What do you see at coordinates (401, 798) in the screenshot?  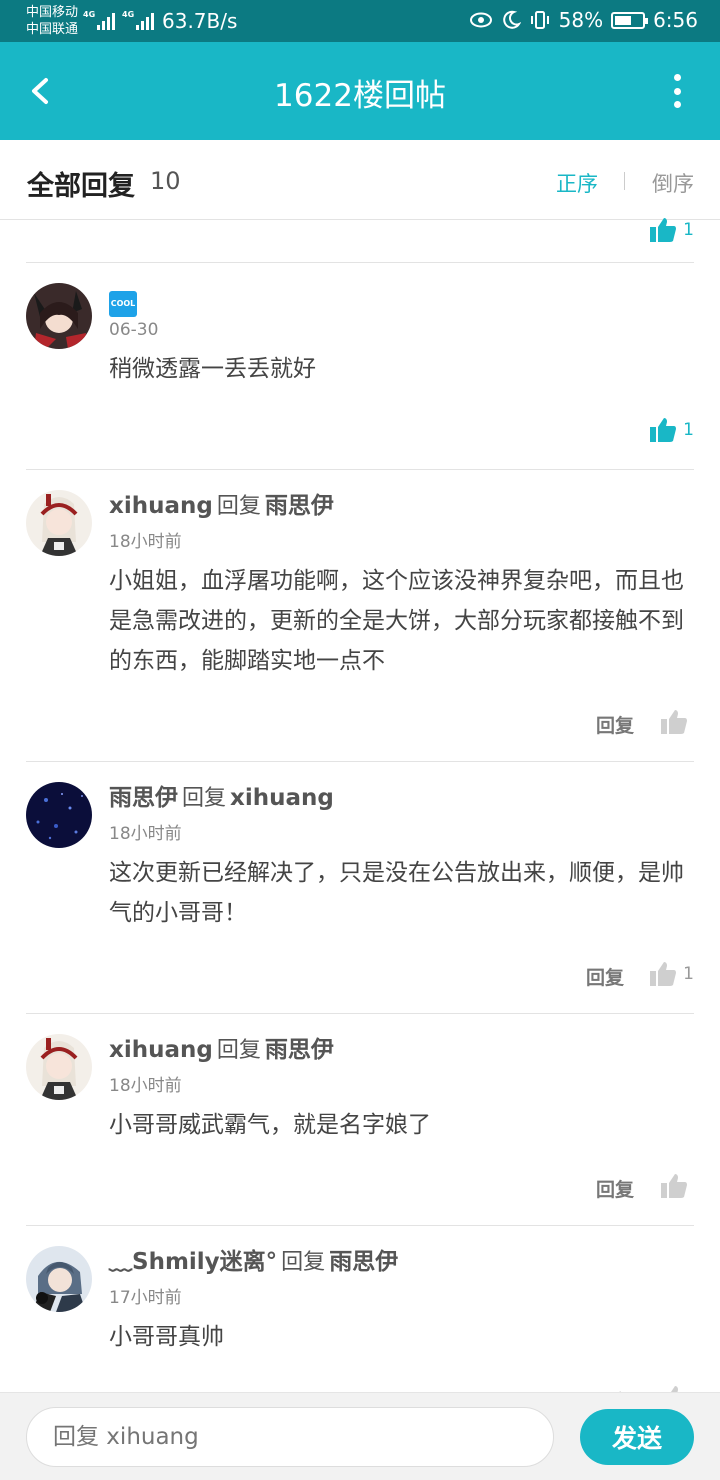 I see `author-line: 雨思伊 回复 xihuang` at bounding box center [401, 798].